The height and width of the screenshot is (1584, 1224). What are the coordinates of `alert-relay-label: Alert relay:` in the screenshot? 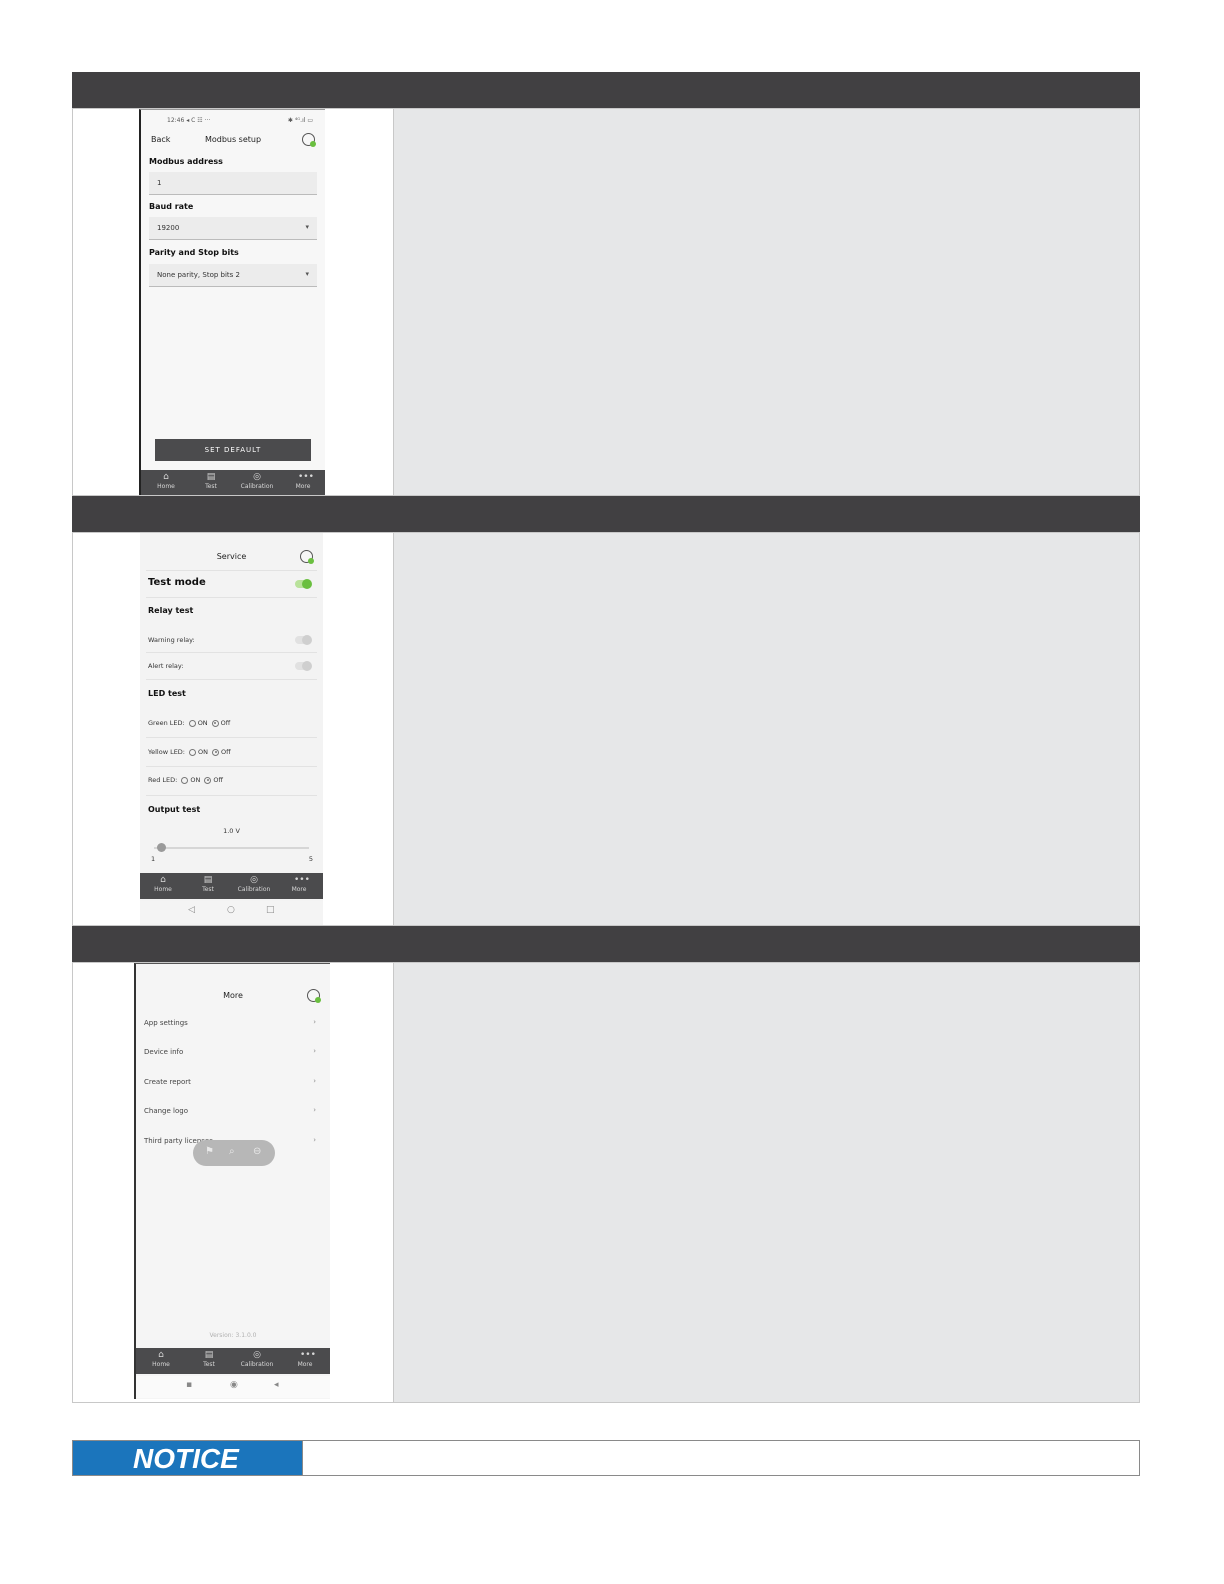 It's located at (166, 666).